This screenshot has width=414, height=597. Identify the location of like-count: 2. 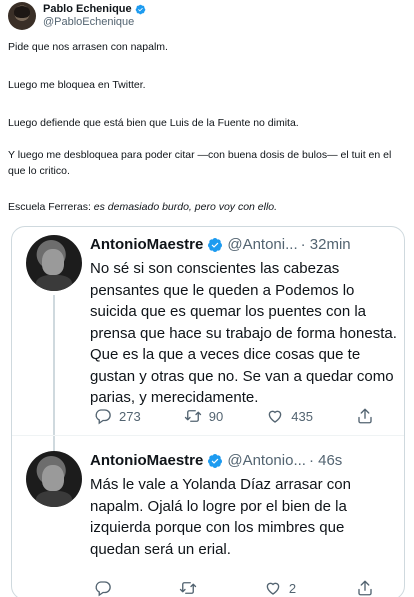
(292, 588).